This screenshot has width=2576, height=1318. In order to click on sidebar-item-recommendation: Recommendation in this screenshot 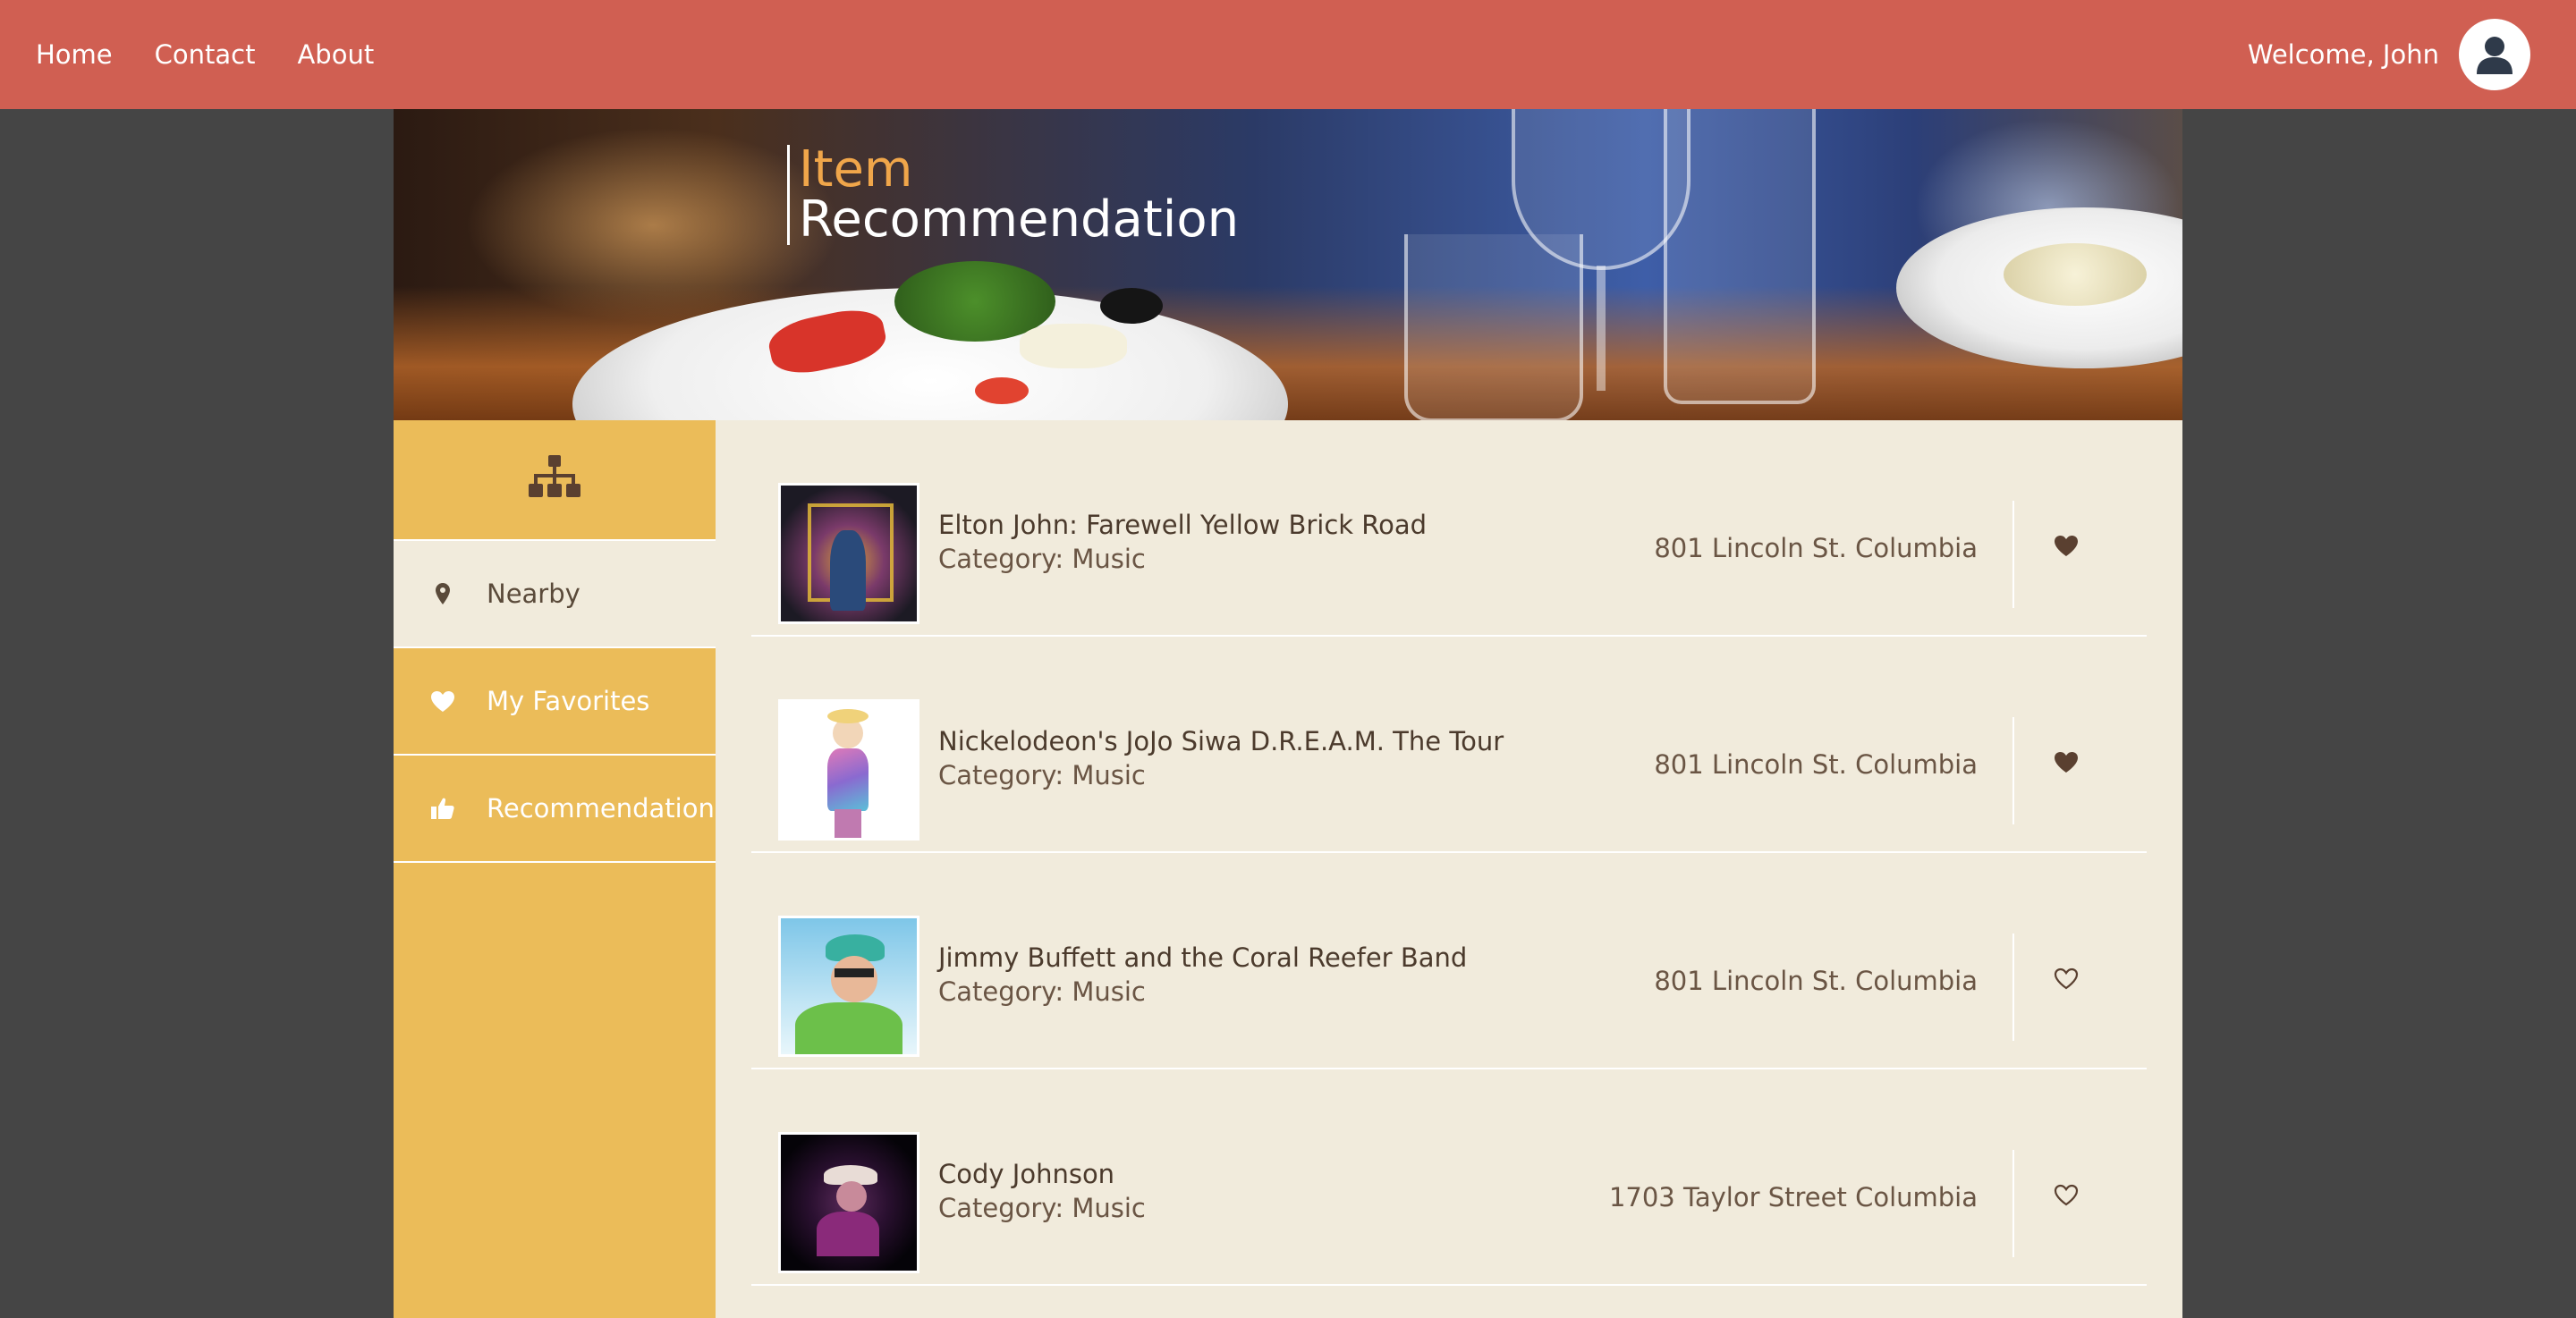, I will do `click(555, 810)`.